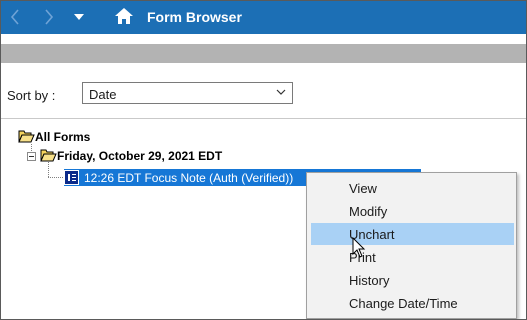  I want to click on window-title: Form Browser, so click(194, 17).